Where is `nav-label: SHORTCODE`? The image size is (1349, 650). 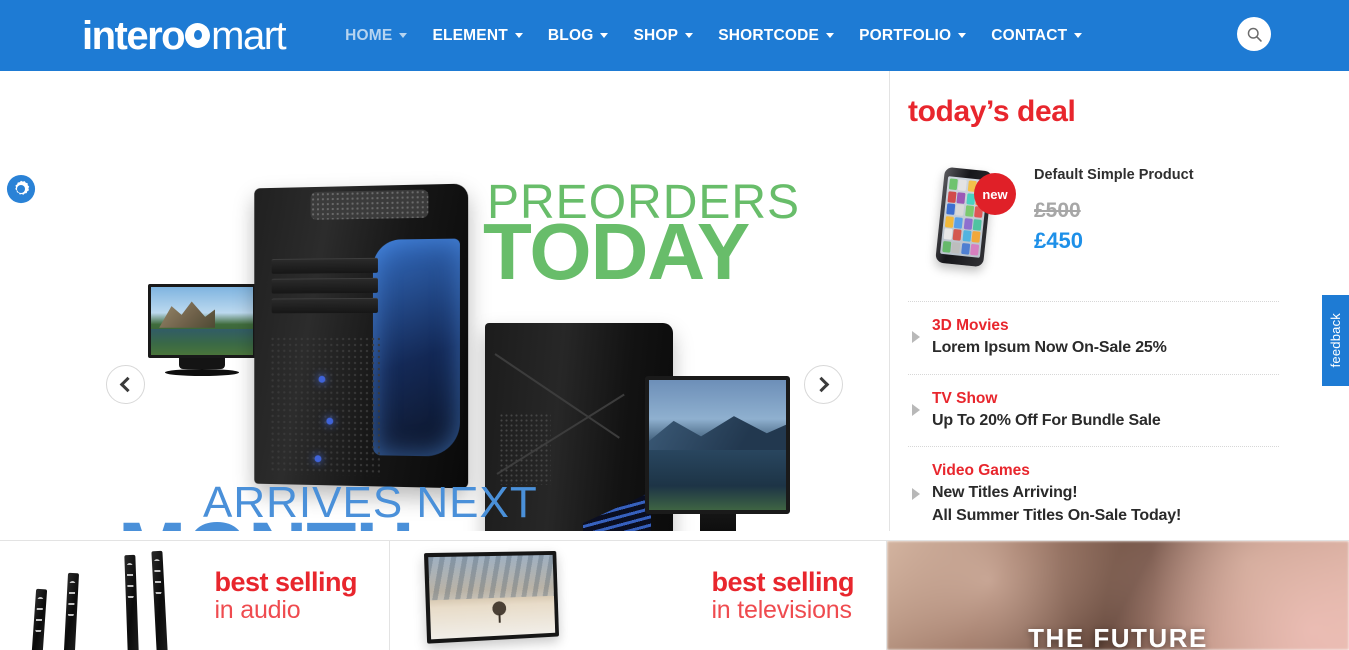
nav-label: SHORTCODE is located at coordinates (769, 35).